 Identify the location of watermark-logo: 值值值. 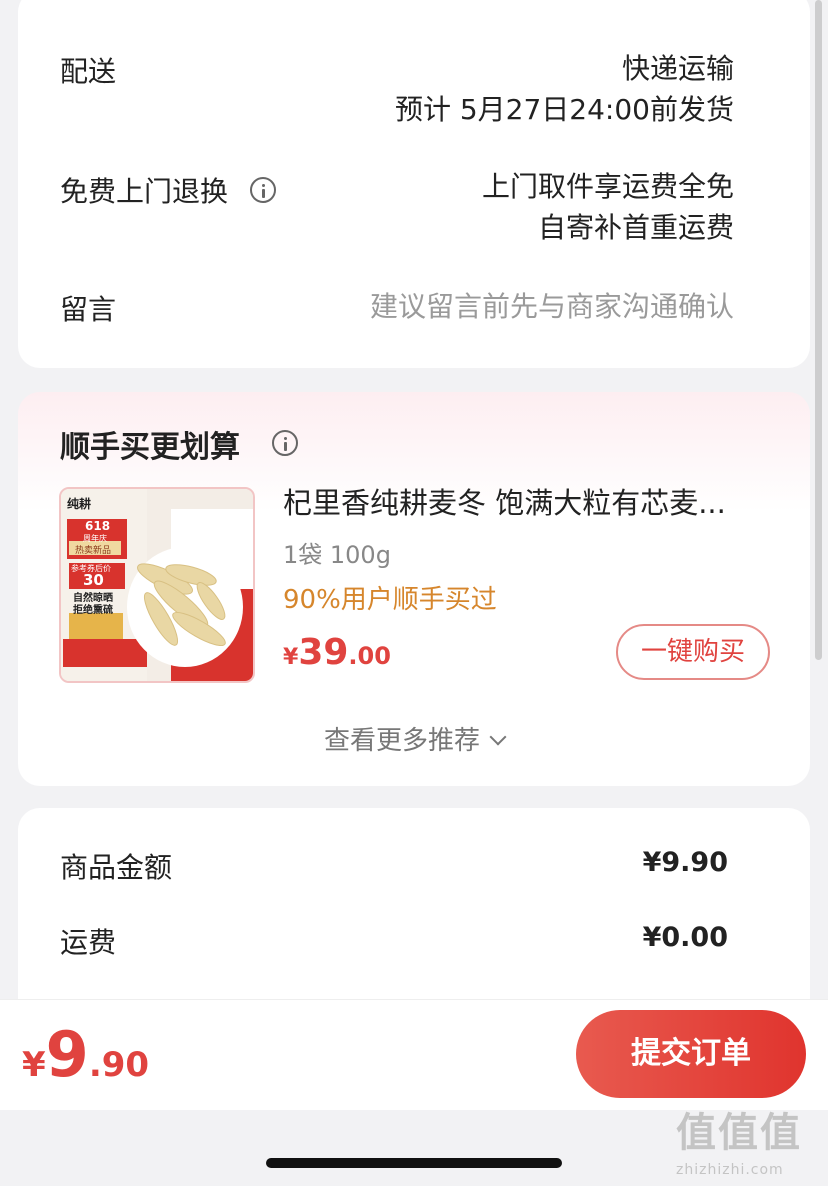
(739, 1133).